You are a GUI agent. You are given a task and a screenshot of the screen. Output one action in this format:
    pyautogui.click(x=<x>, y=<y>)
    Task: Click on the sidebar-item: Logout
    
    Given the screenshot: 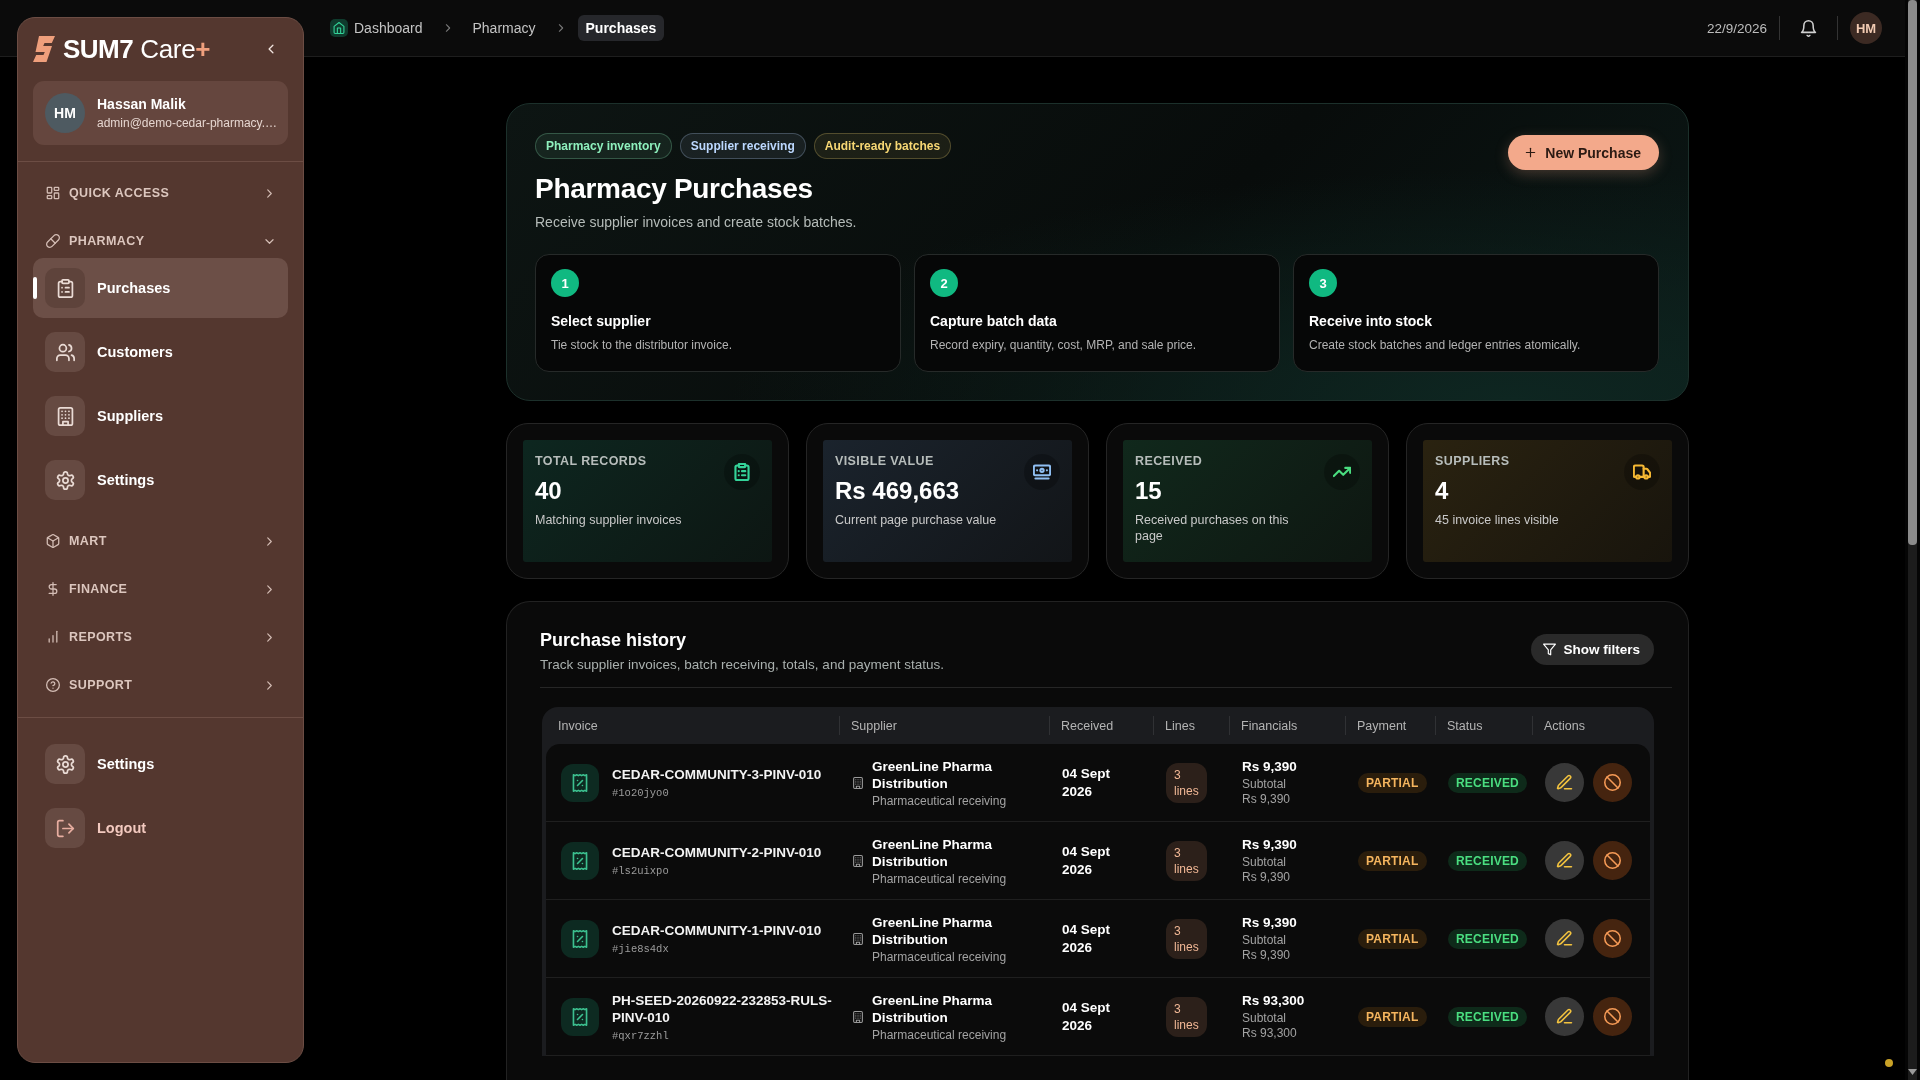 What is the action you would take?
    pyautogui.click(x=160, y=828)
    